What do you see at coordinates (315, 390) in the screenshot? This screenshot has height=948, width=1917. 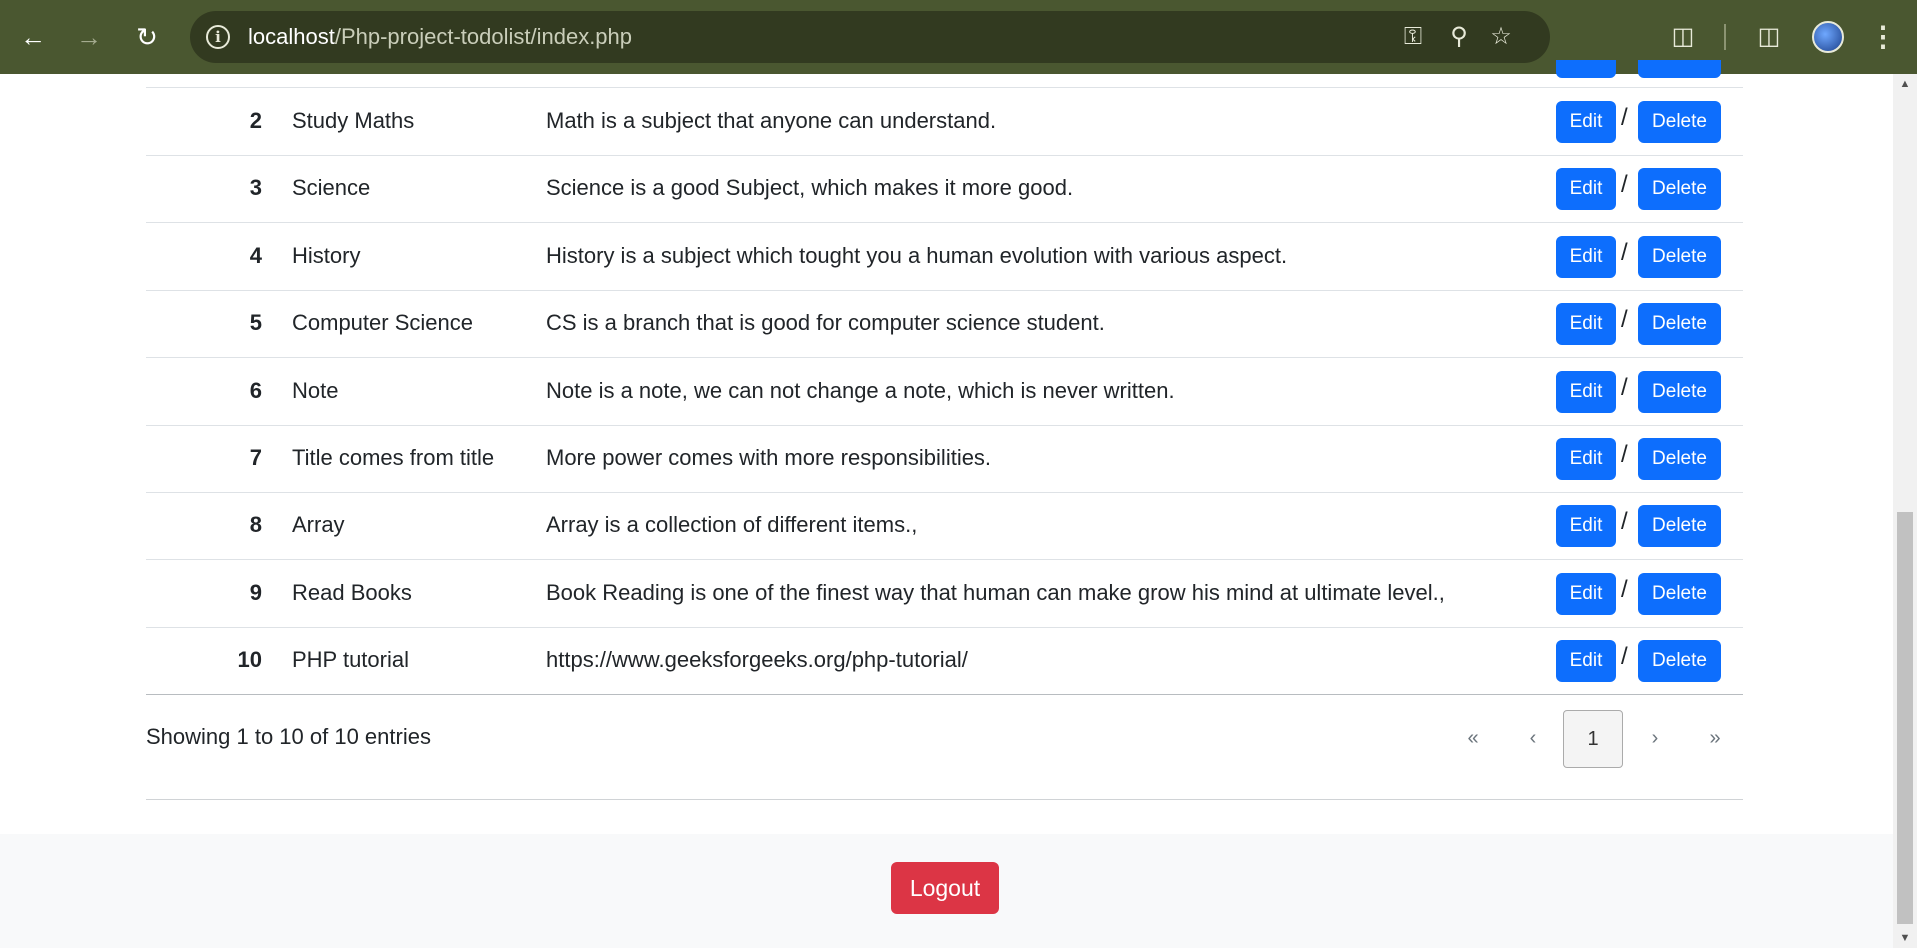 I see `row-title: Note` at bounding box center [315, 390].